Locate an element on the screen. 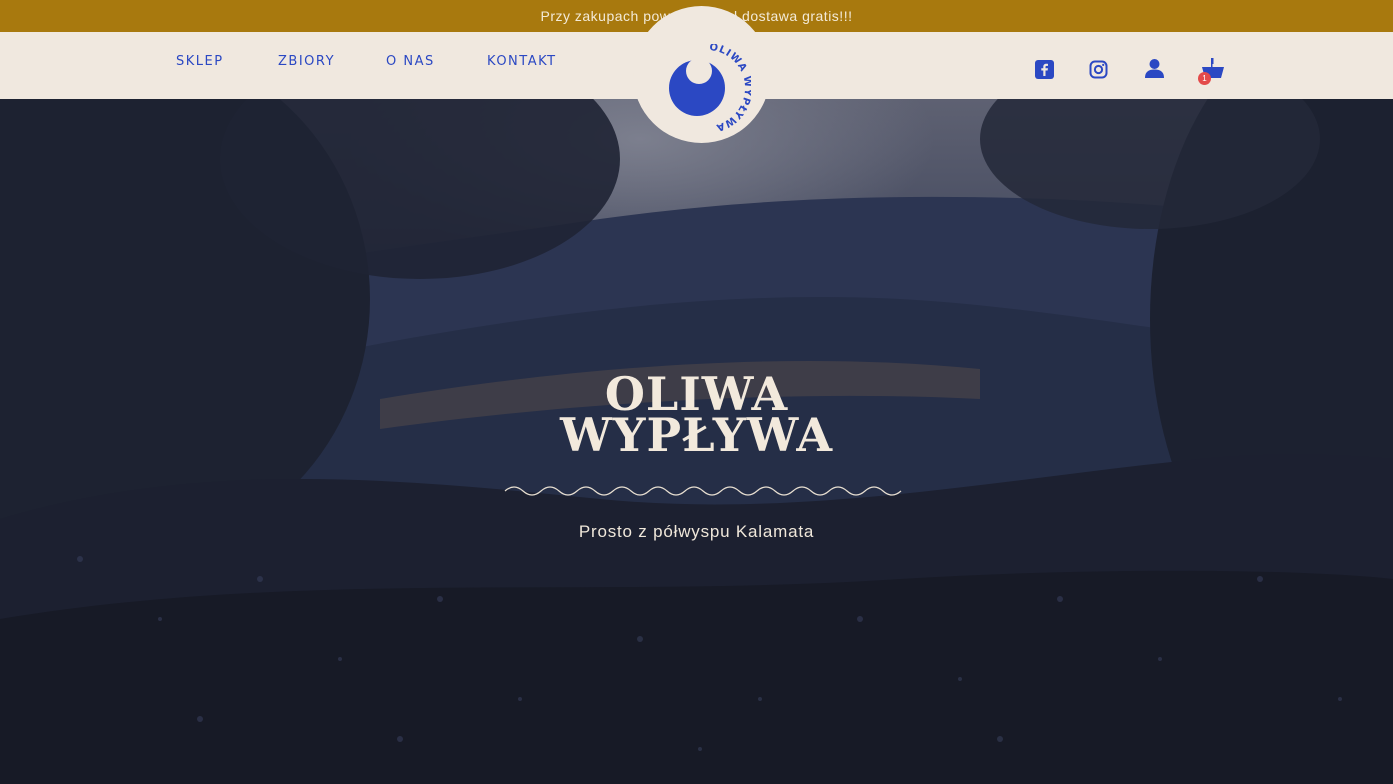  cart-count-badge: 1 is located at coordinates (1204, 78).